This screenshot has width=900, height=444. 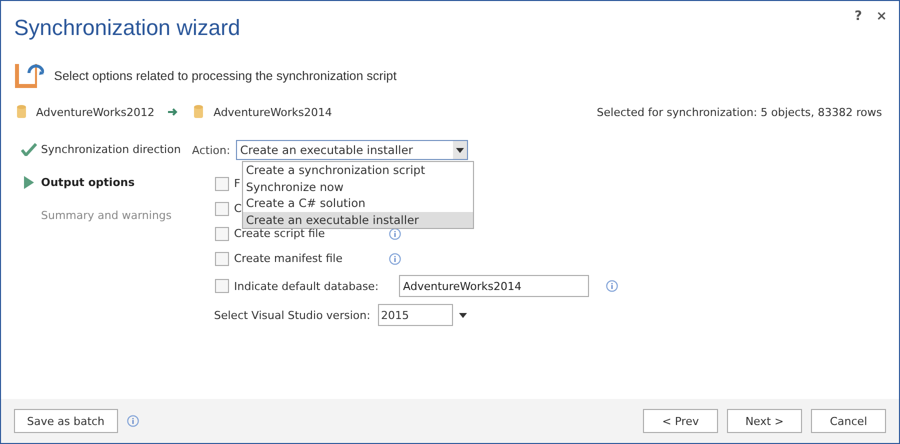 I want to click on save-as-batch-button: Save as batch, so click(x=66, y=421).